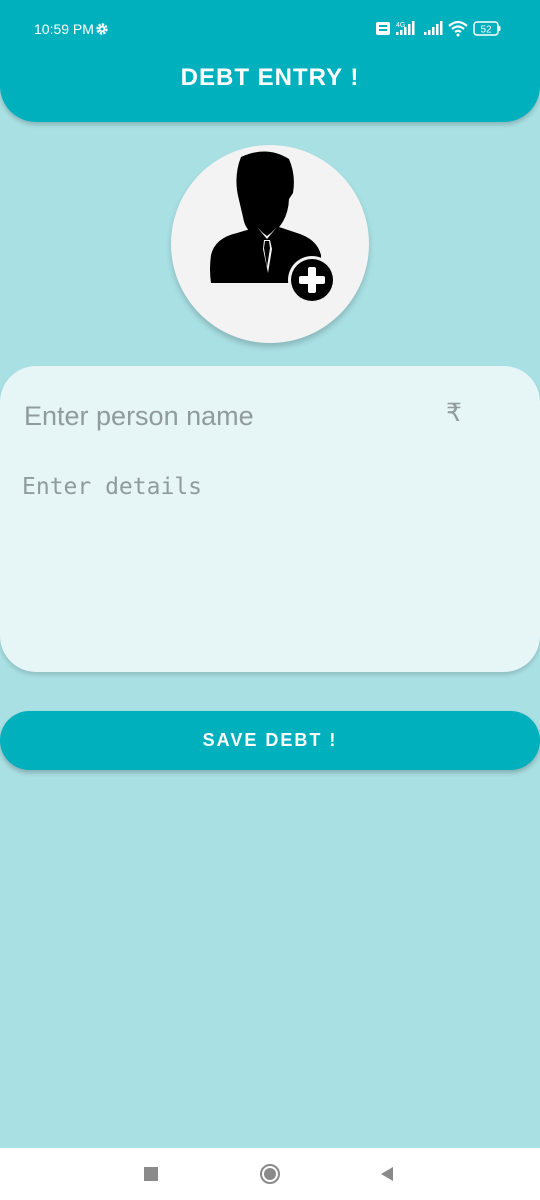 Image resolution: width=540 pixels, height=1200 pixels. What do you see at coordinates (454, 412) in the screenshot?
I see `rupee-icon: ₹` at bounding box center [454, 412].